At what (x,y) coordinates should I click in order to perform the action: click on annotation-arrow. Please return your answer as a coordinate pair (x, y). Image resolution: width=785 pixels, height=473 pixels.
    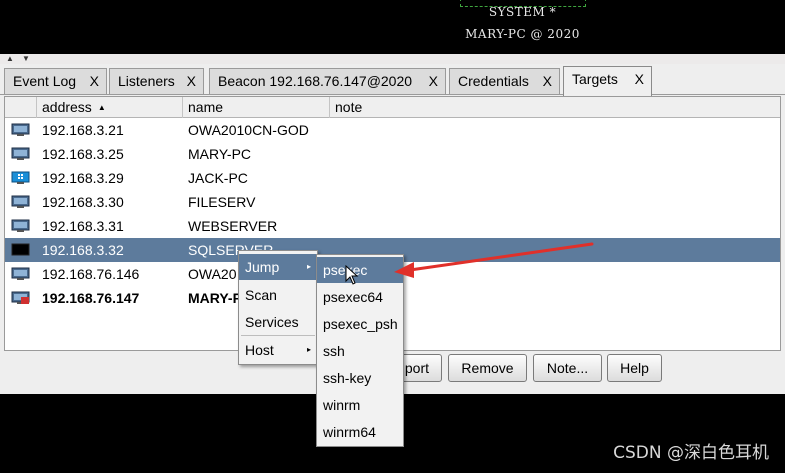
    Looking at the image, I should click on (494, 260).